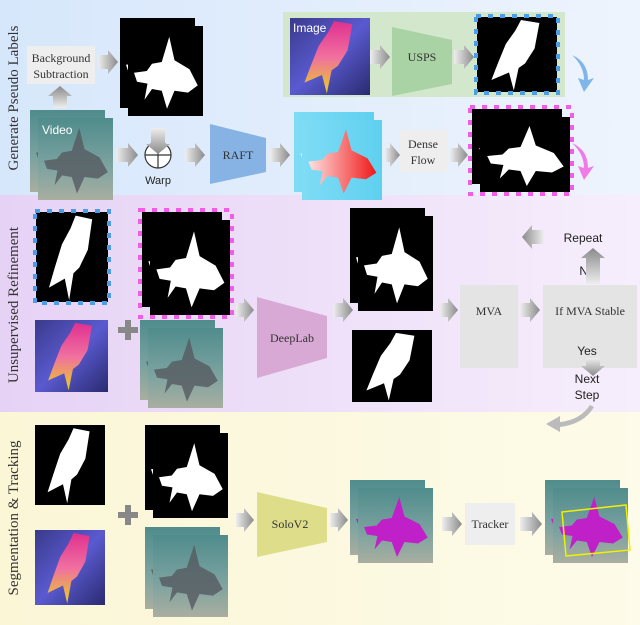  What do you see at coordinates (423, 144) in the screenshot?
I see `dense-flow-label-1: Dense` at bounding box center [423, 144].